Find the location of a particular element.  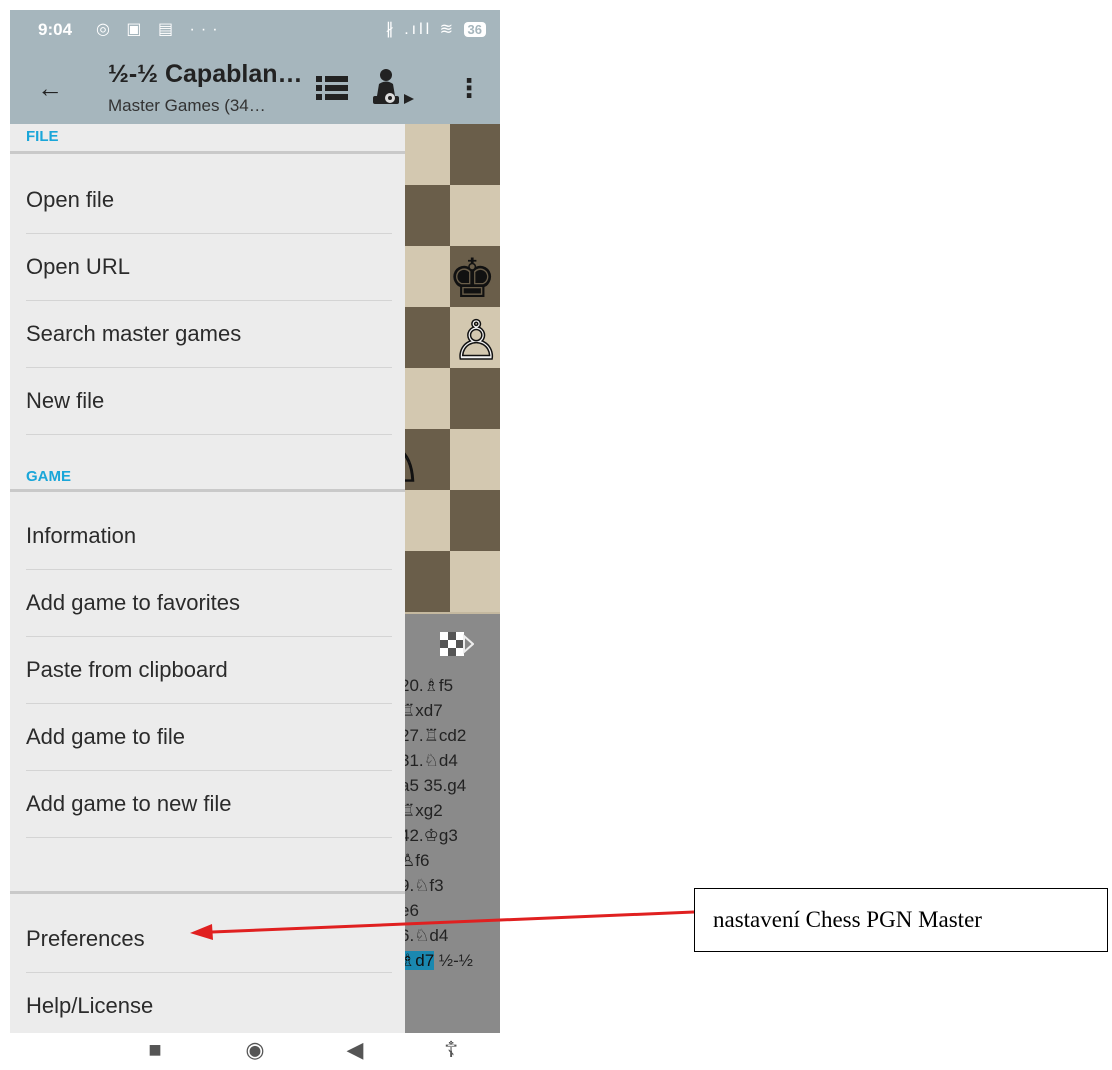

menu-label: Add game to favorites is located at coordinates (133, 602).